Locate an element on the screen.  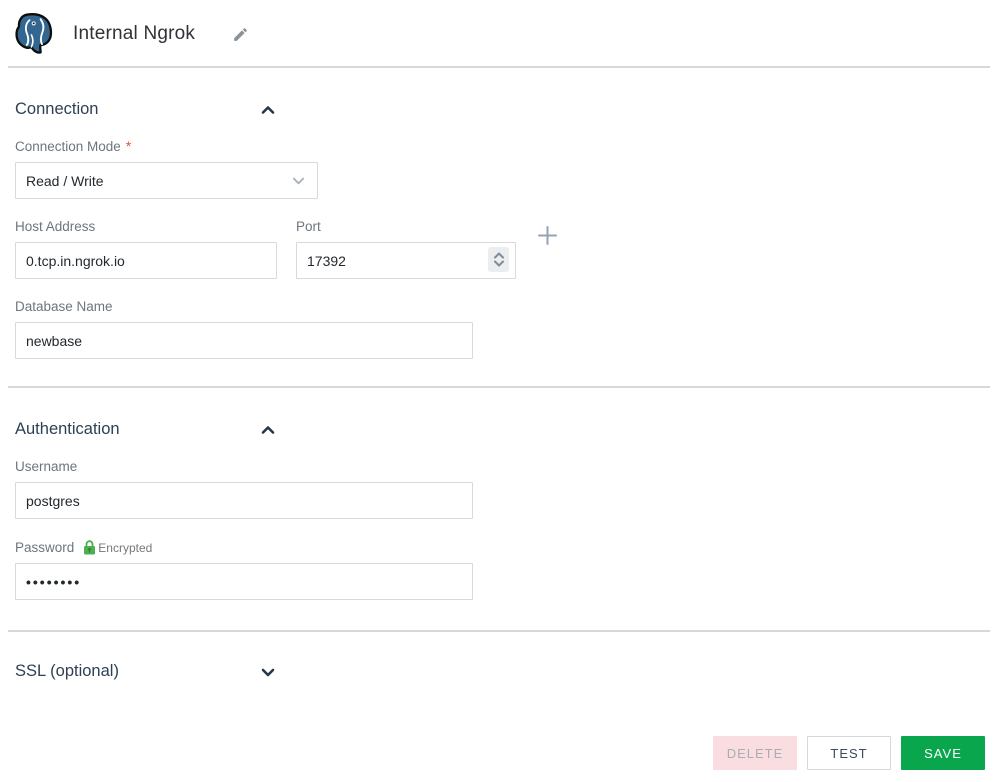
pencil-icon is located at coordinates (241, 34).